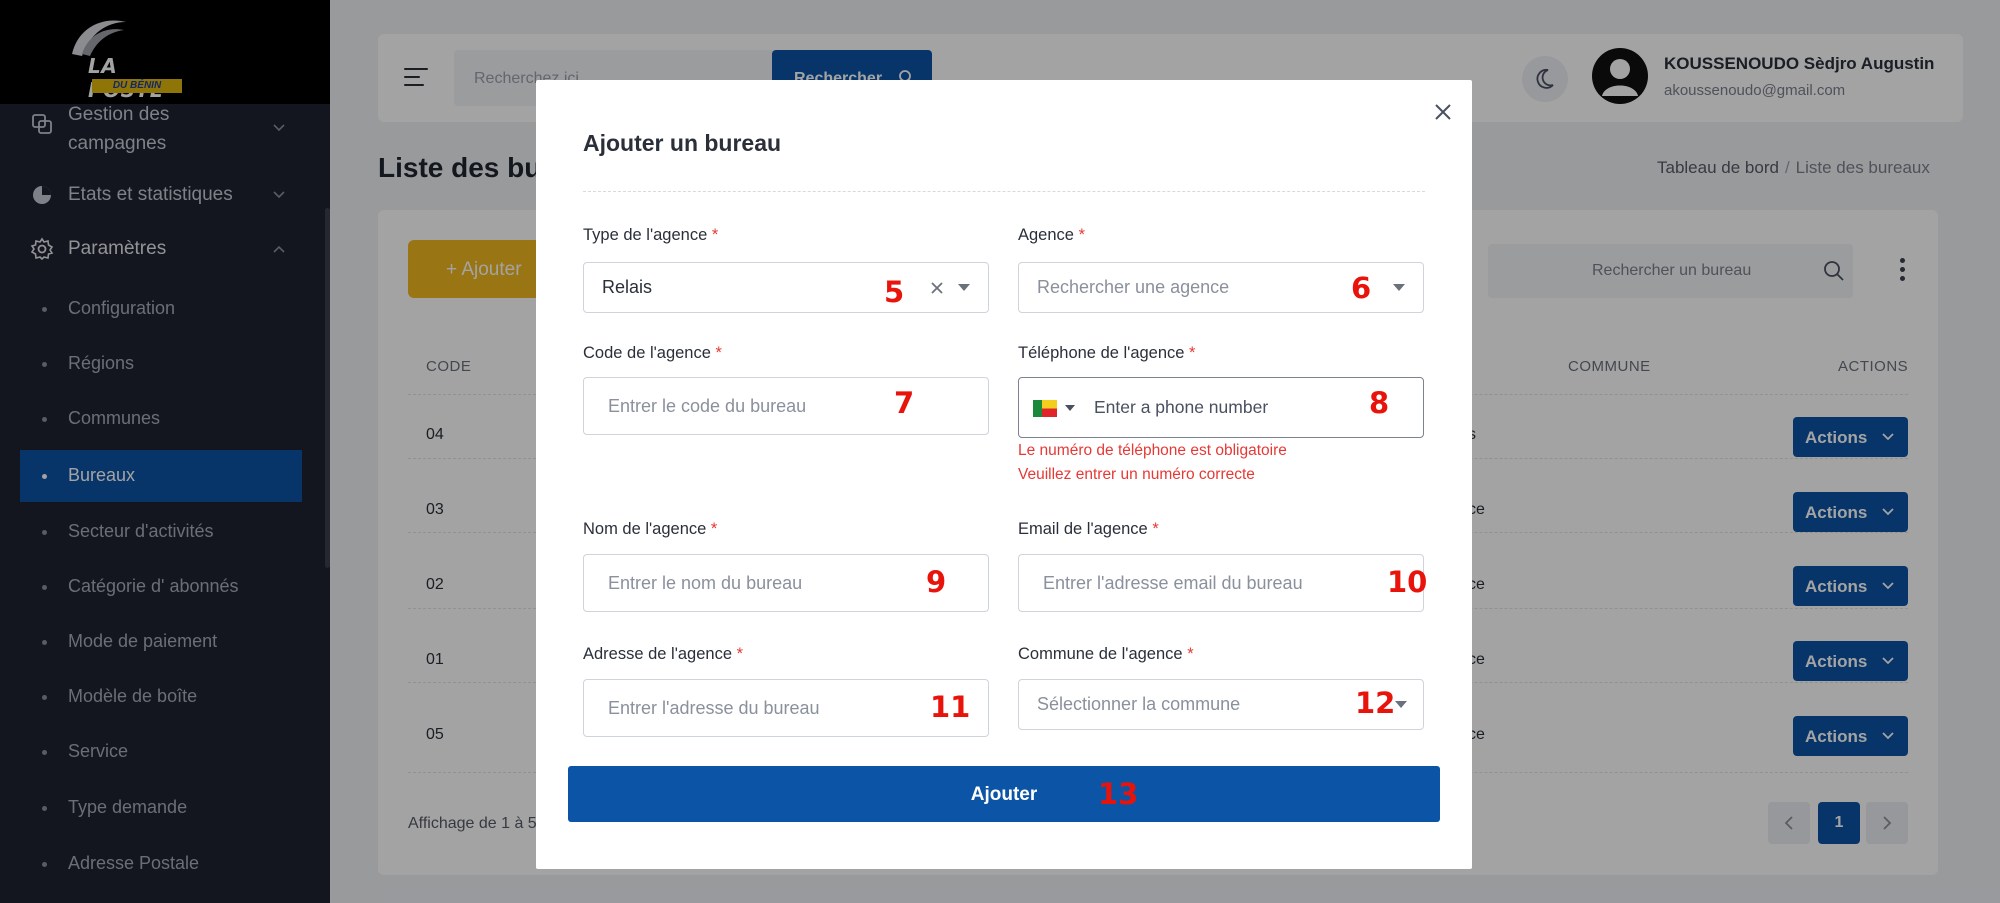  What do you see at coordinates (1136, 474) in the screenshot?
I see `phone-invalid-error: Veuillez entrer un numéro correcte` at bounding box center [1136, 474].